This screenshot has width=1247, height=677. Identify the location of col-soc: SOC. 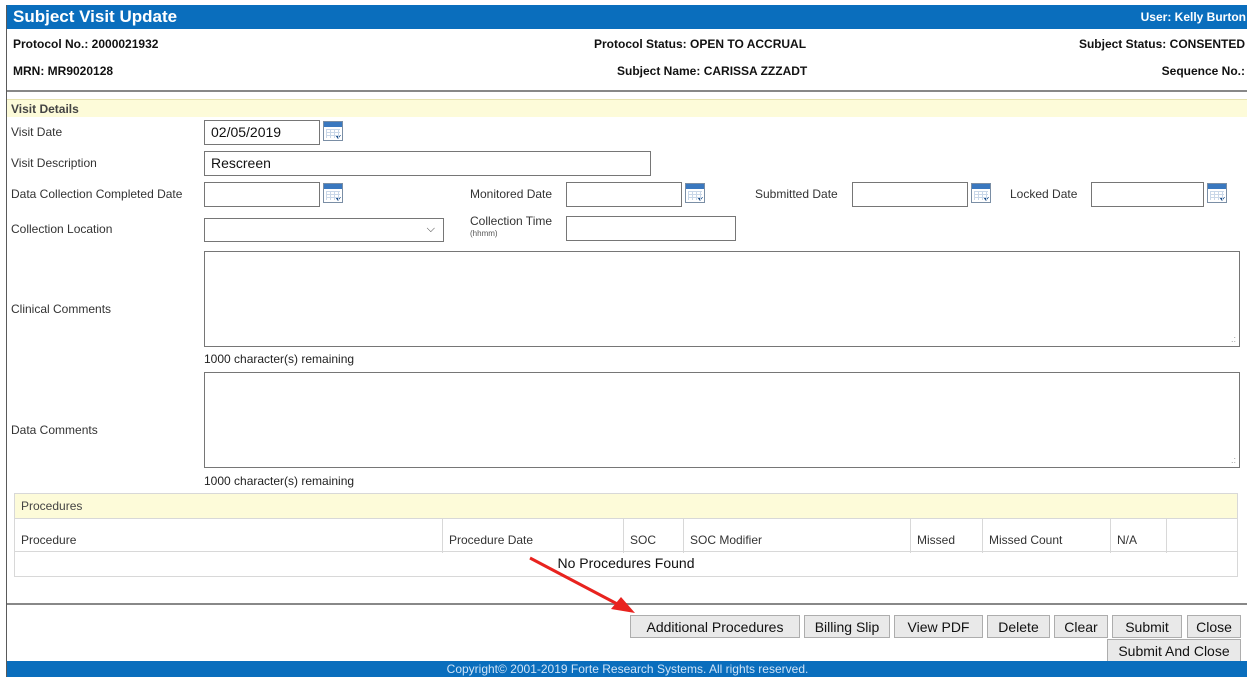
(653, 536).